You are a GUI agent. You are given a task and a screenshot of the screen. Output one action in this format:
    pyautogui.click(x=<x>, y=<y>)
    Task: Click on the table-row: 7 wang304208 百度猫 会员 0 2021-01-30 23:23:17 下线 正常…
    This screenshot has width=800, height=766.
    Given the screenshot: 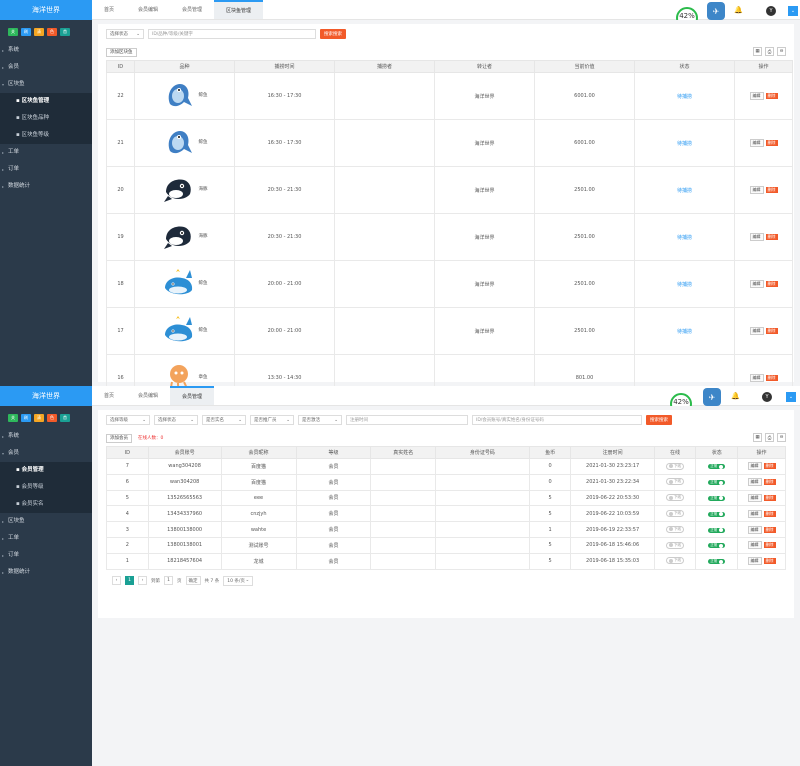 What is the action you would take?
    pyautogui.click(x=446, y=466)
    